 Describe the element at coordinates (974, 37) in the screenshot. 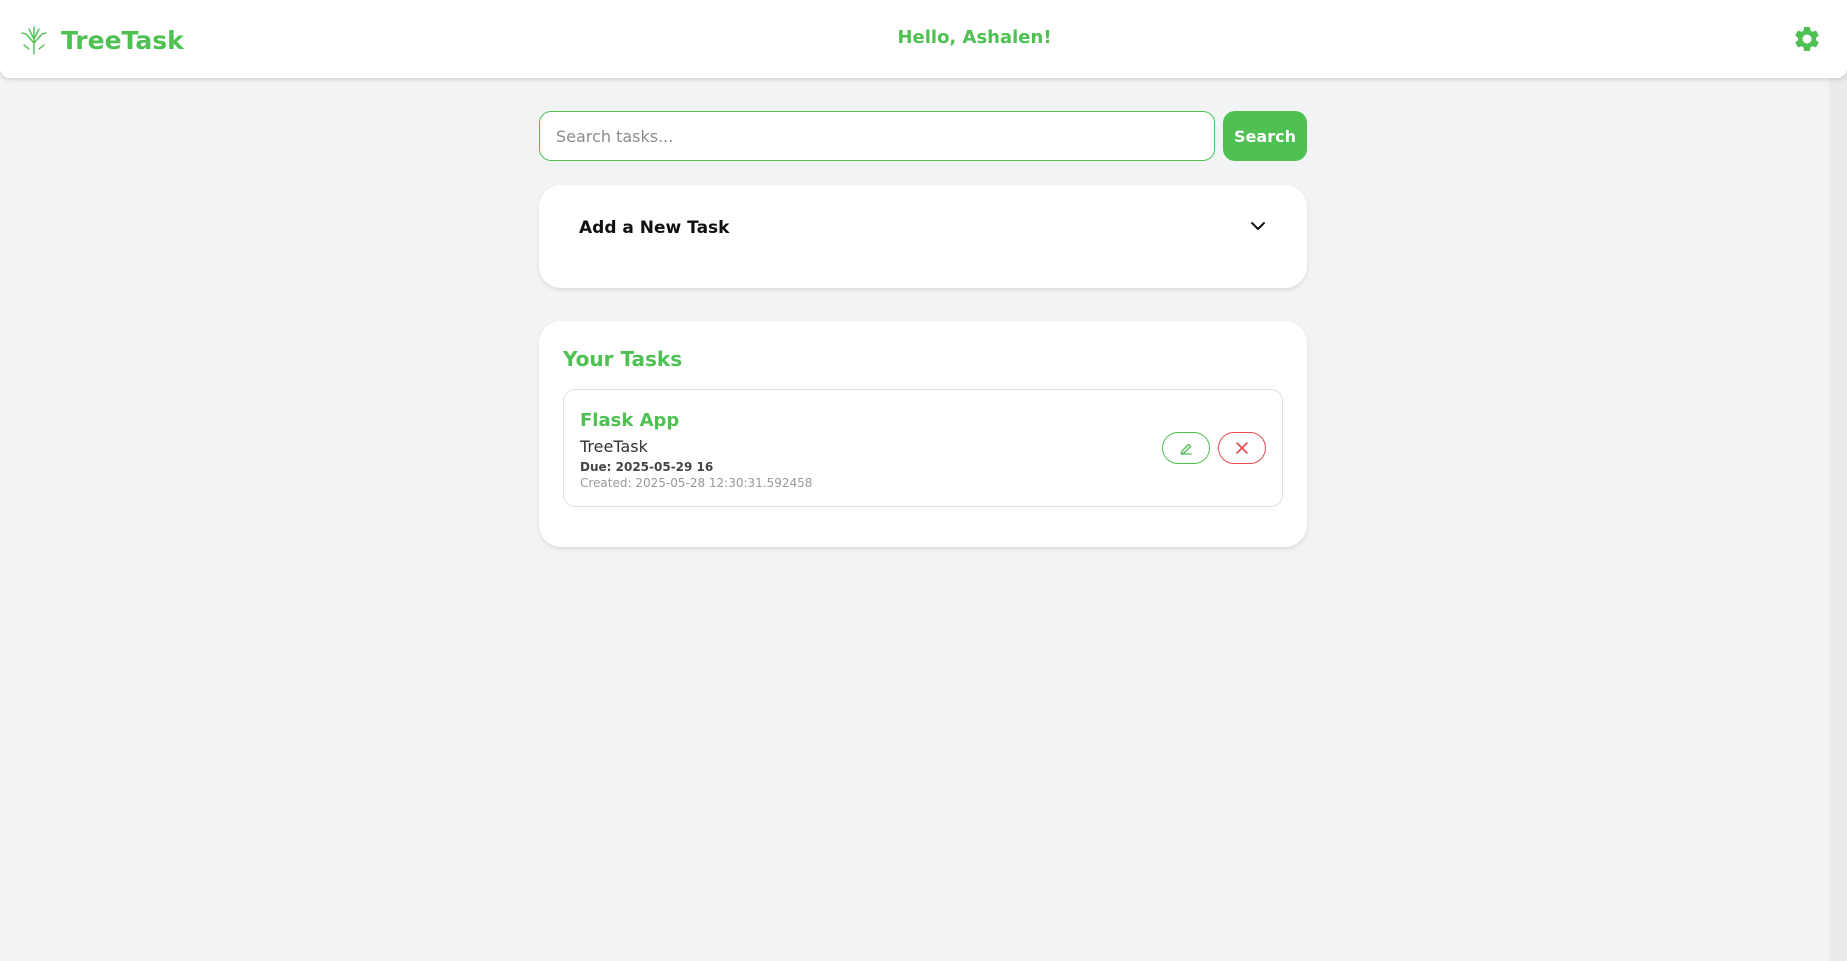

I see `user-greeting: Hello, Ashalen!` at that location.